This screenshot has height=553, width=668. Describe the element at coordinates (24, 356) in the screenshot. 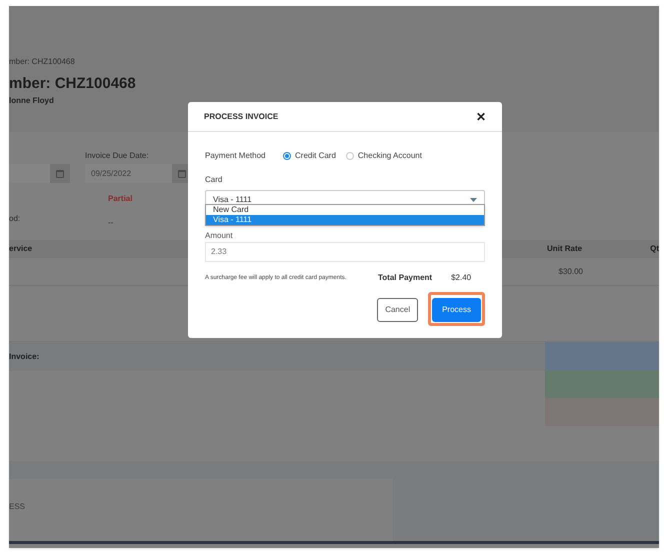

I see `section-title: Invoice:` at that location.